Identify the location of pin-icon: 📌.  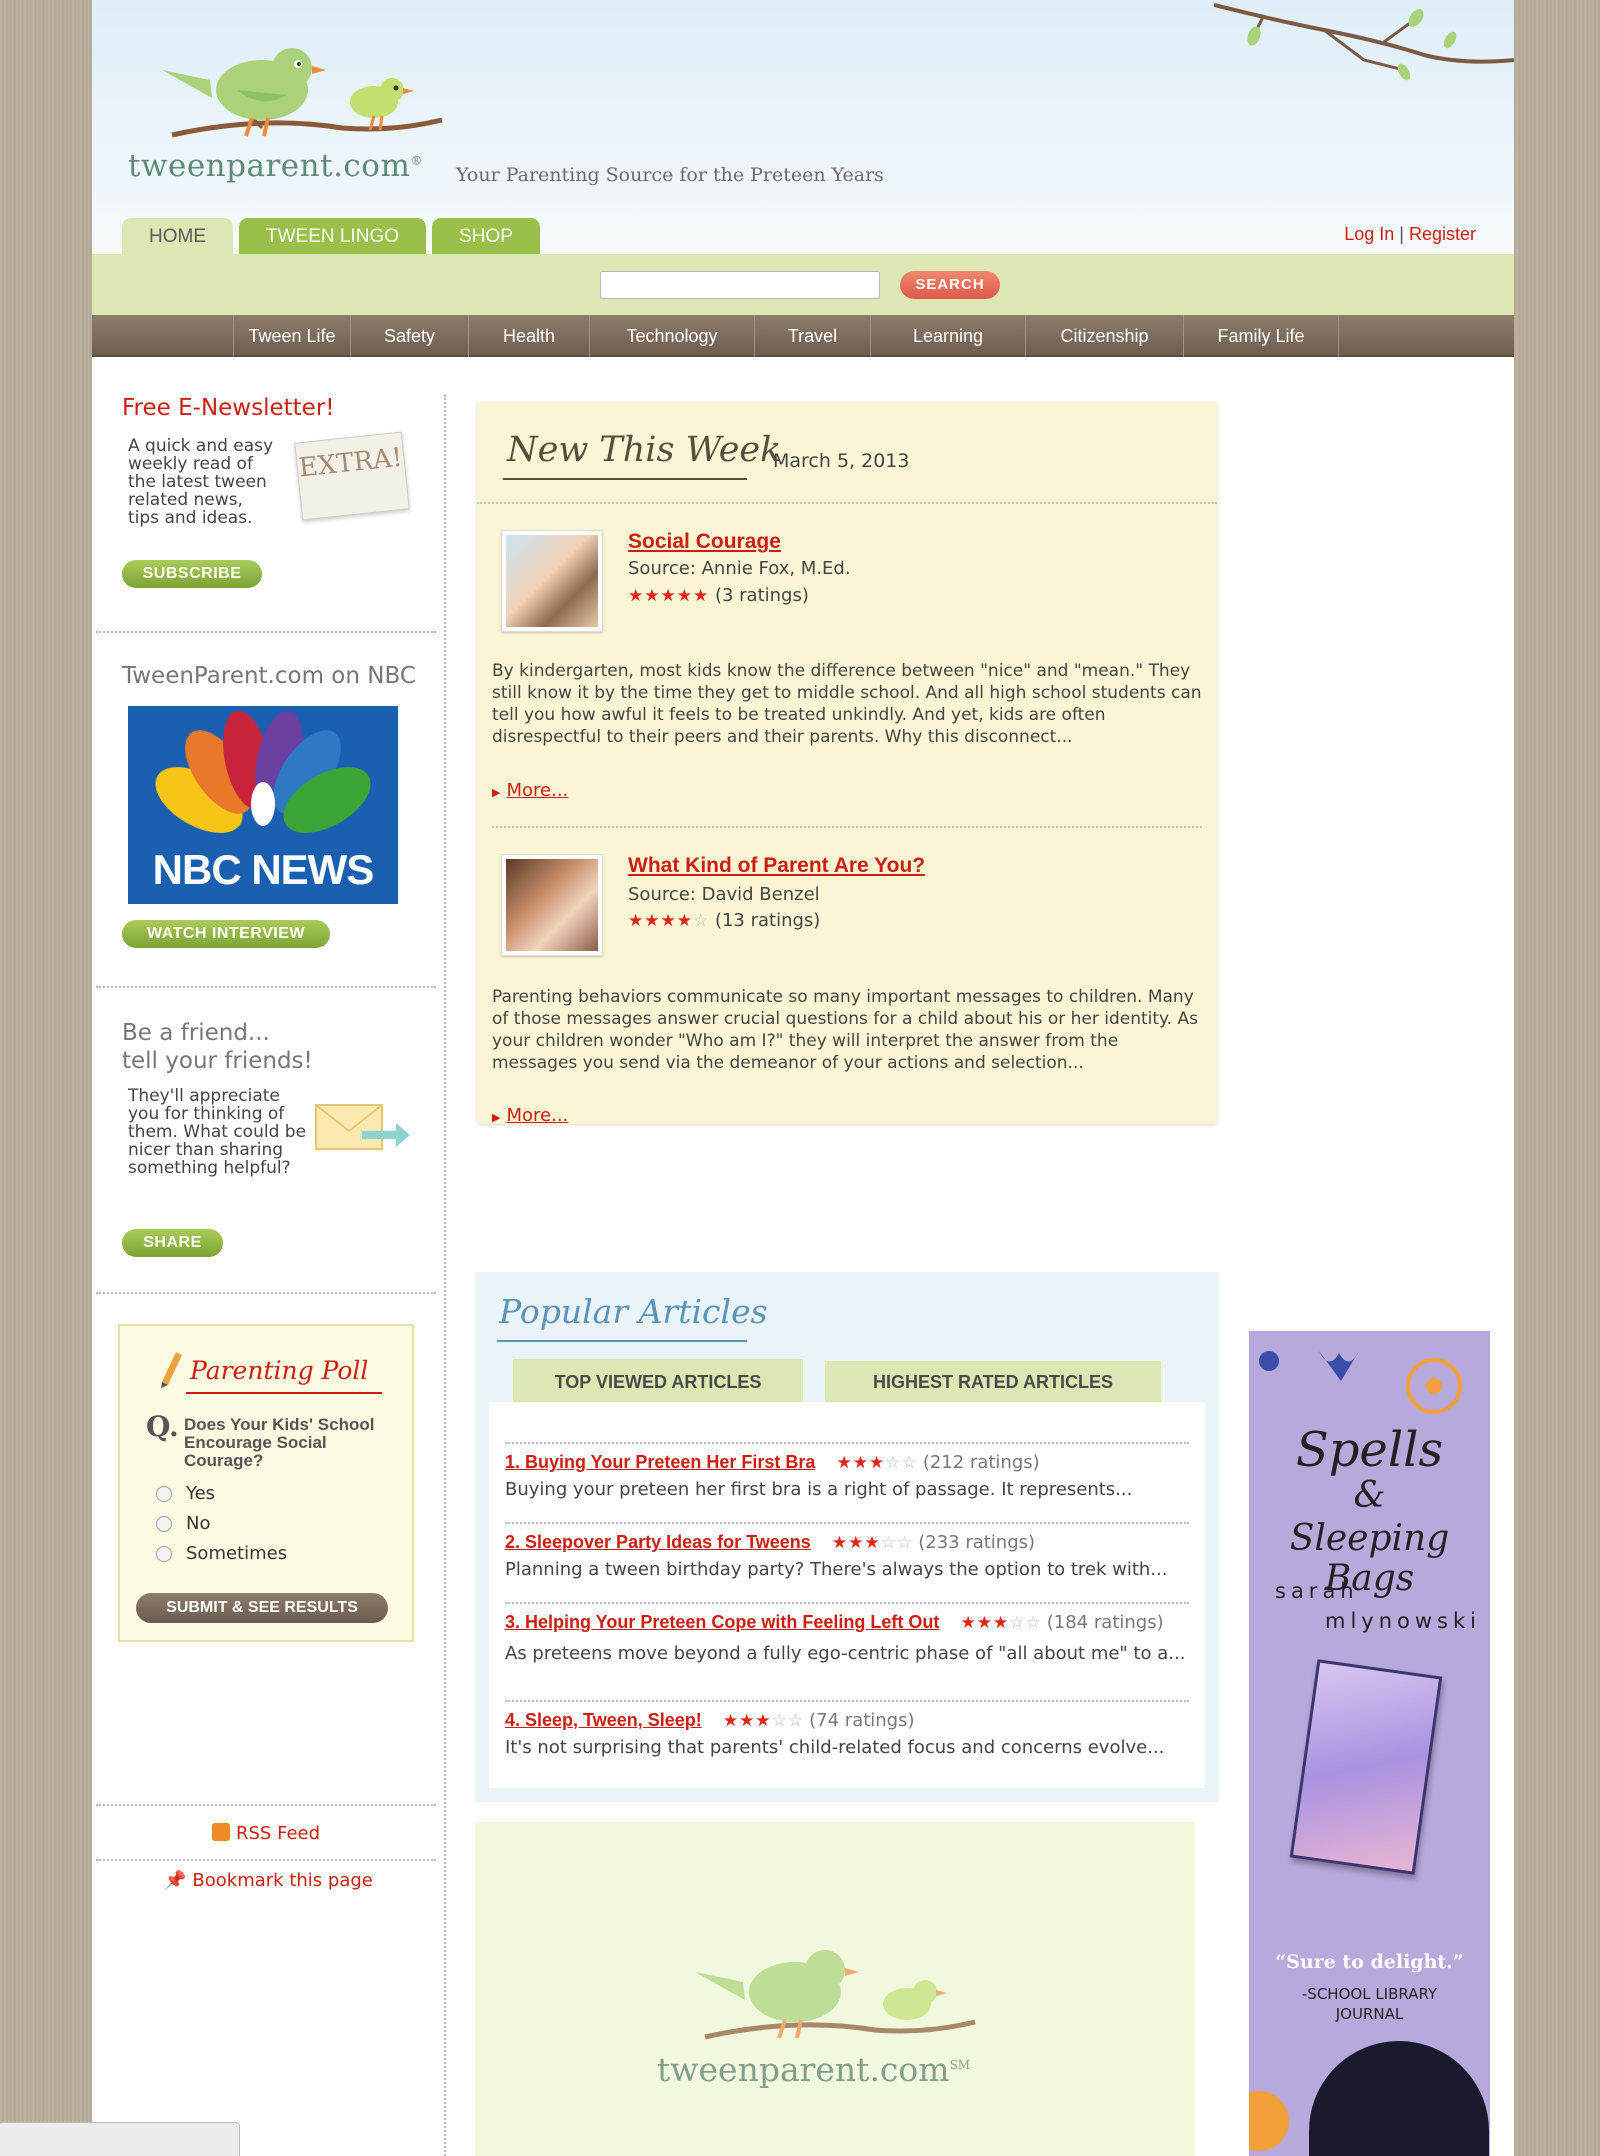
(175, 1880).